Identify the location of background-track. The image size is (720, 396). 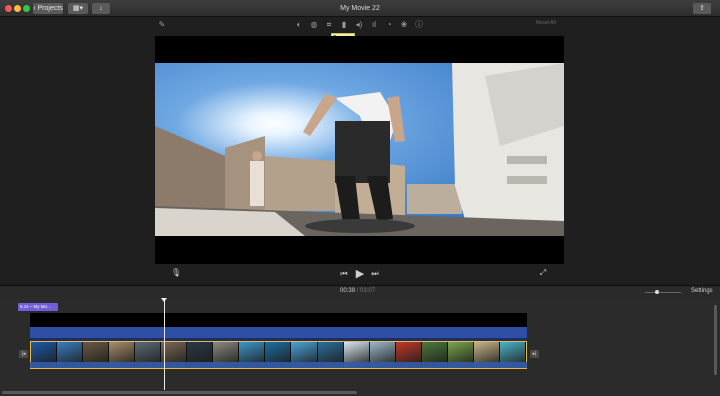
(278, 332).